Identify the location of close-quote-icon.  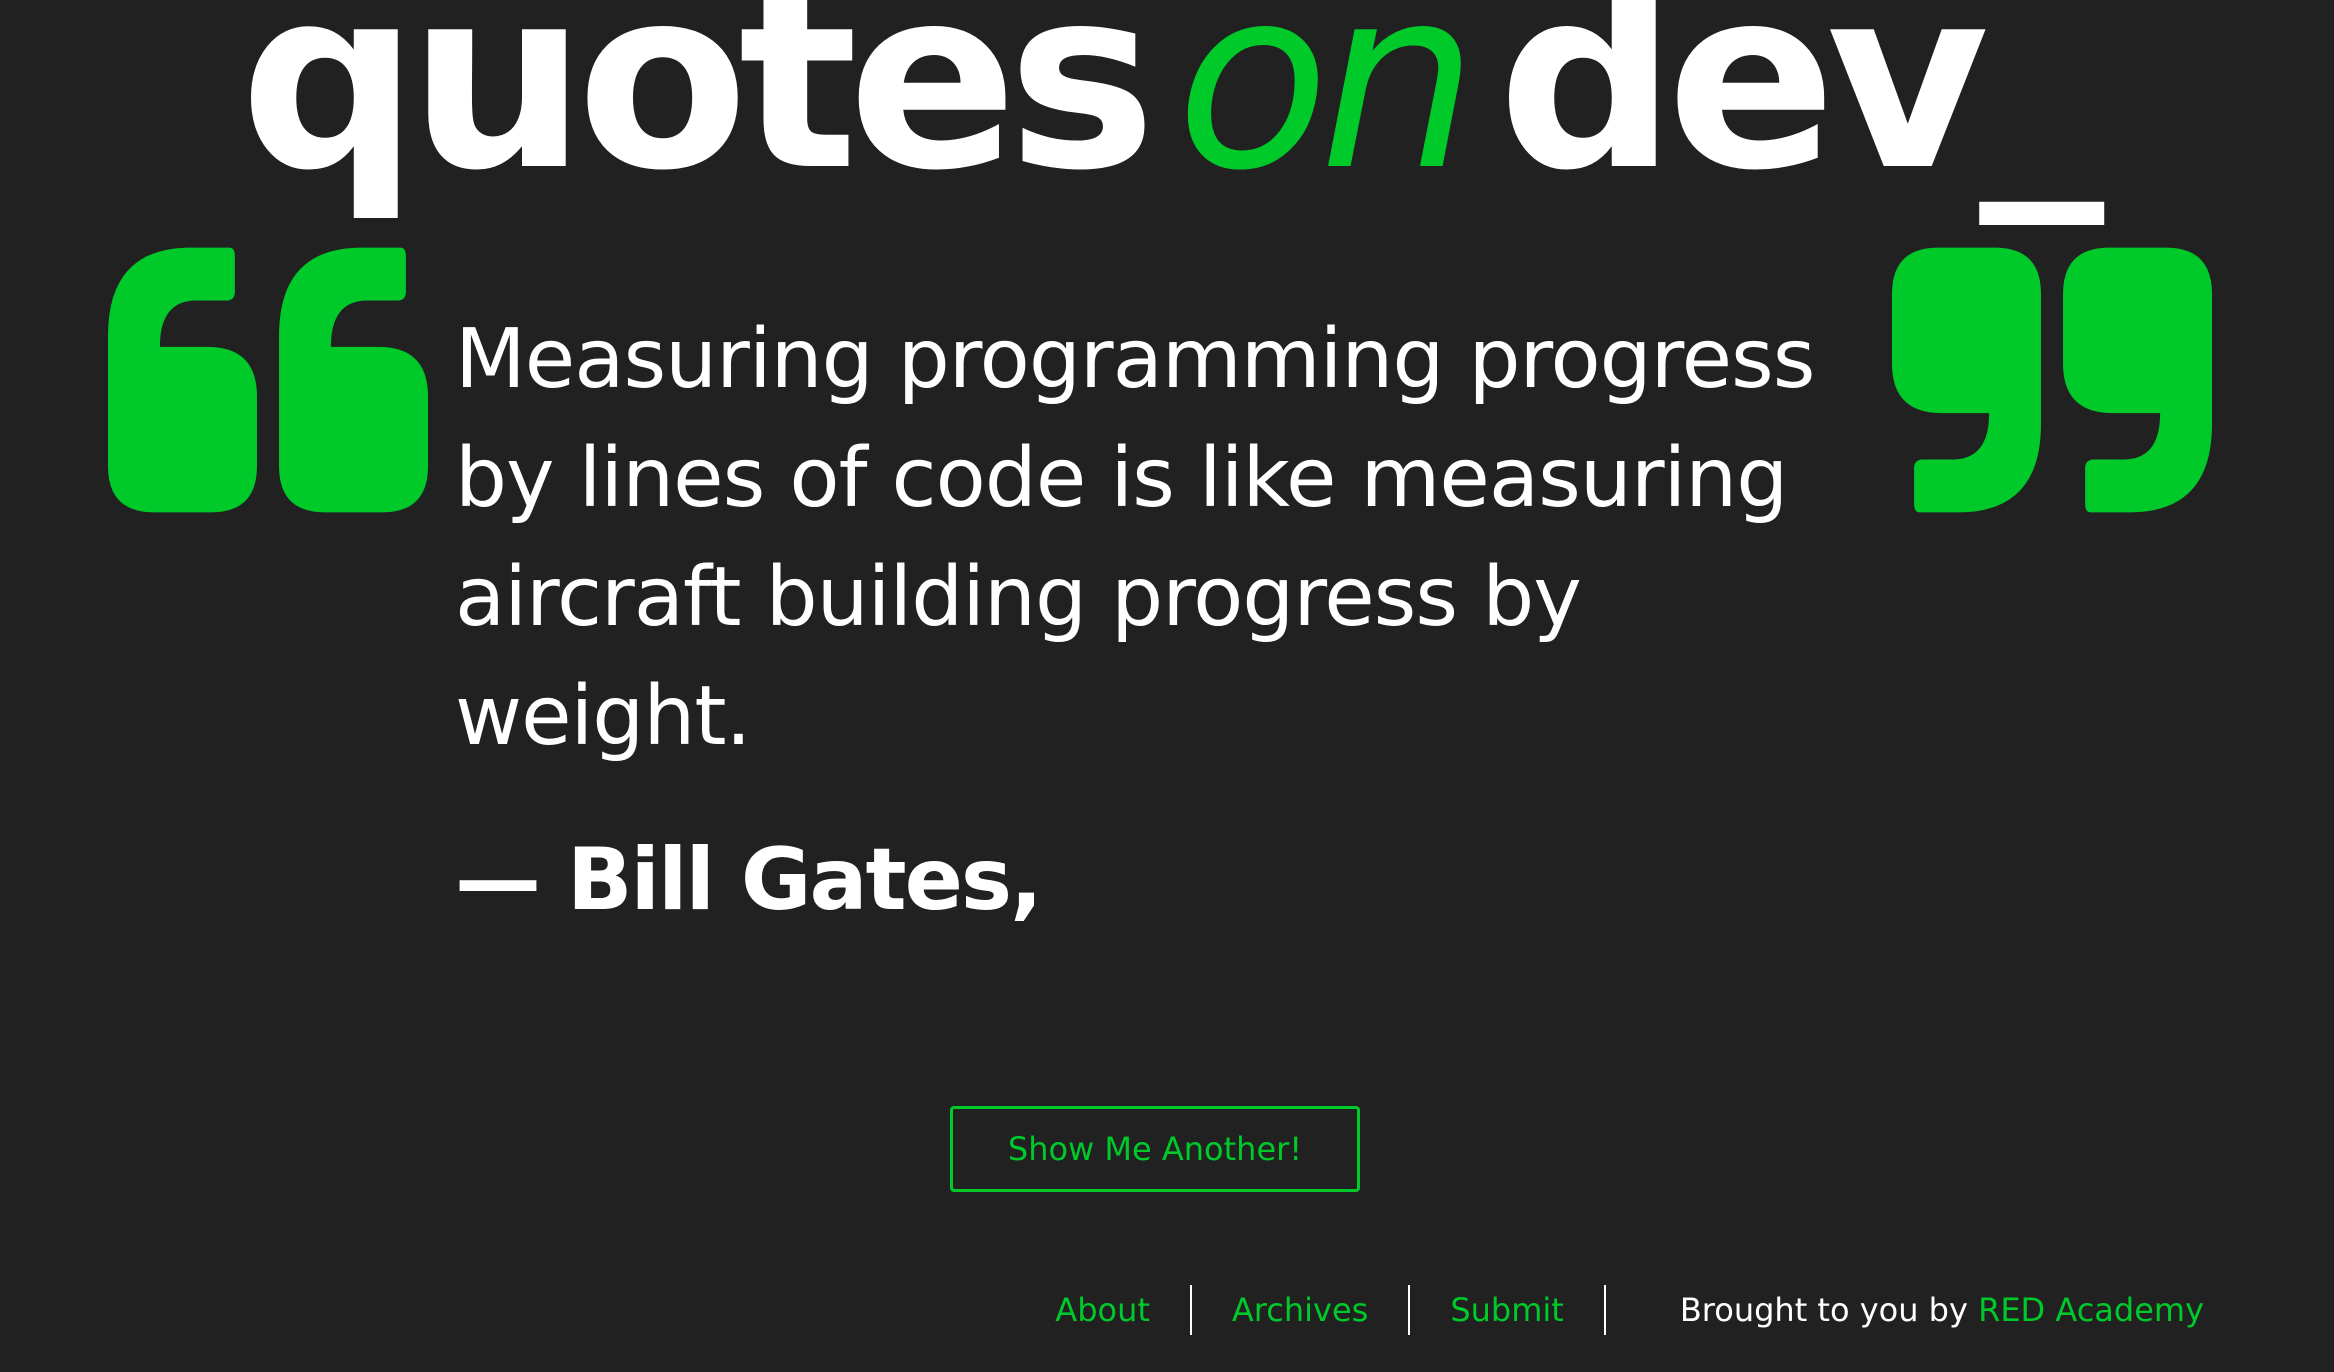
(2052, 380).